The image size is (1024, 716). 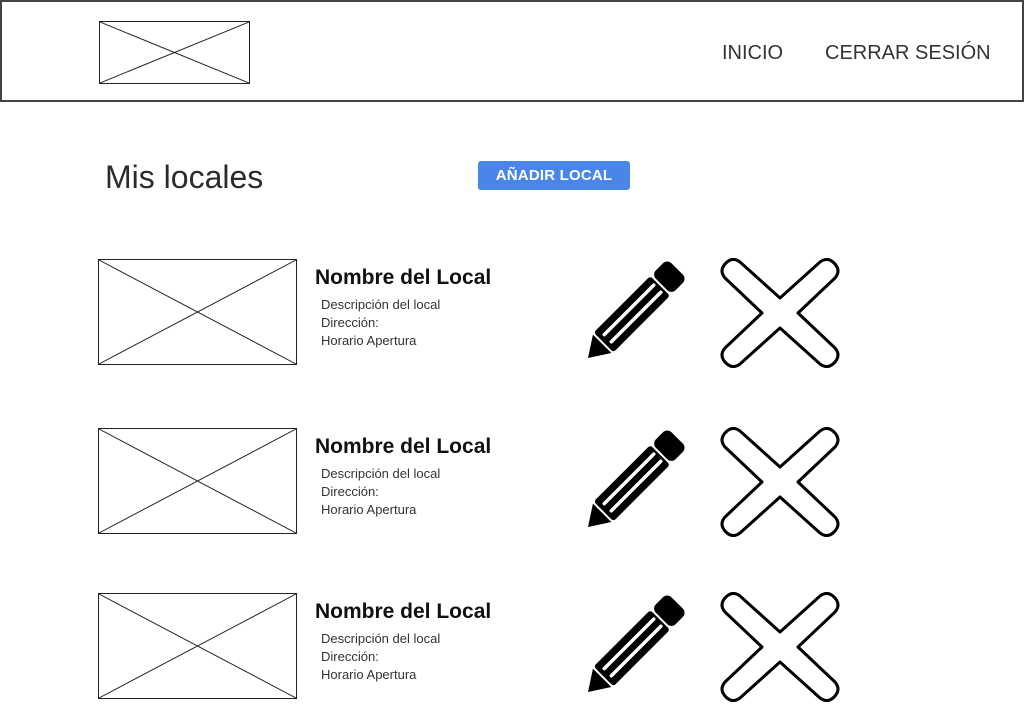 I want to click on logo-placeholder-icon, so click(x=174, y=52).